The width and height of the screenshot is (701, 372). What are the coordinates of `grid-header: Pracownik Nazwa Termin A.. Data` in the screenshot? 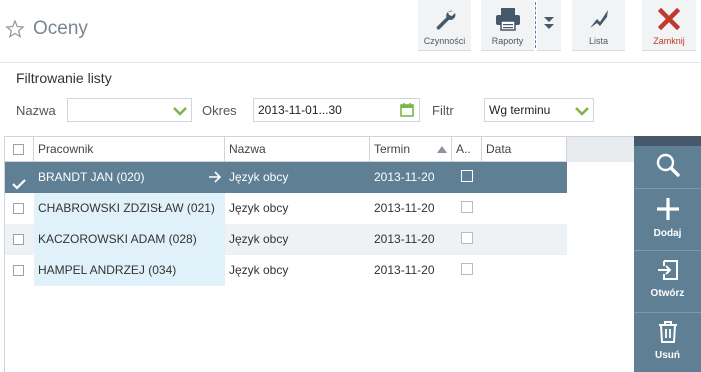 It's located at (319, 149).